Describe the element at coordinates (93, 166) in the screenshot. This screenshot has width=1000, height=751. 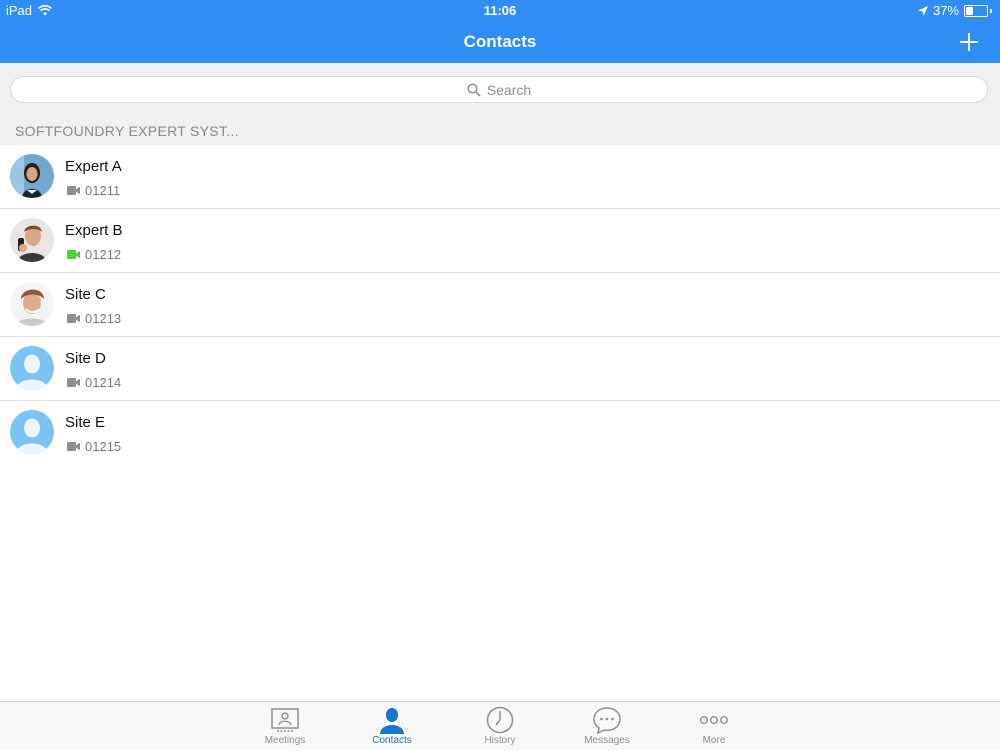
I see `contact-name: Expert A` at that location.